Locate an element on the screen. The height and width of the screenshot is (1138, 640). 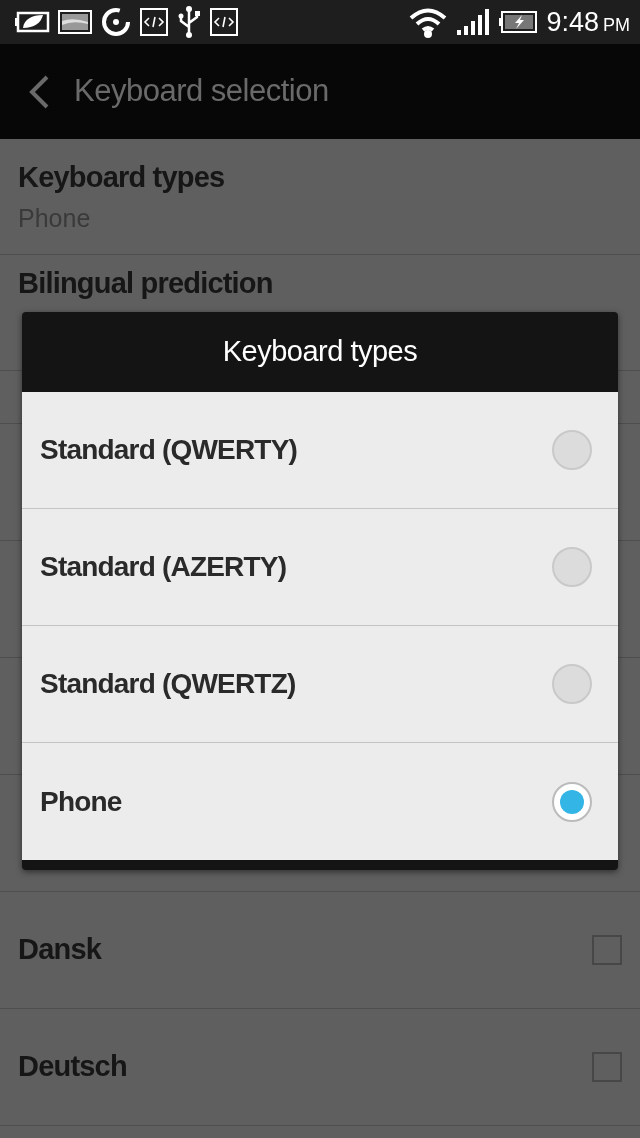
option-label: Standard (QWERTZ) is located at coordinates (168, 684).